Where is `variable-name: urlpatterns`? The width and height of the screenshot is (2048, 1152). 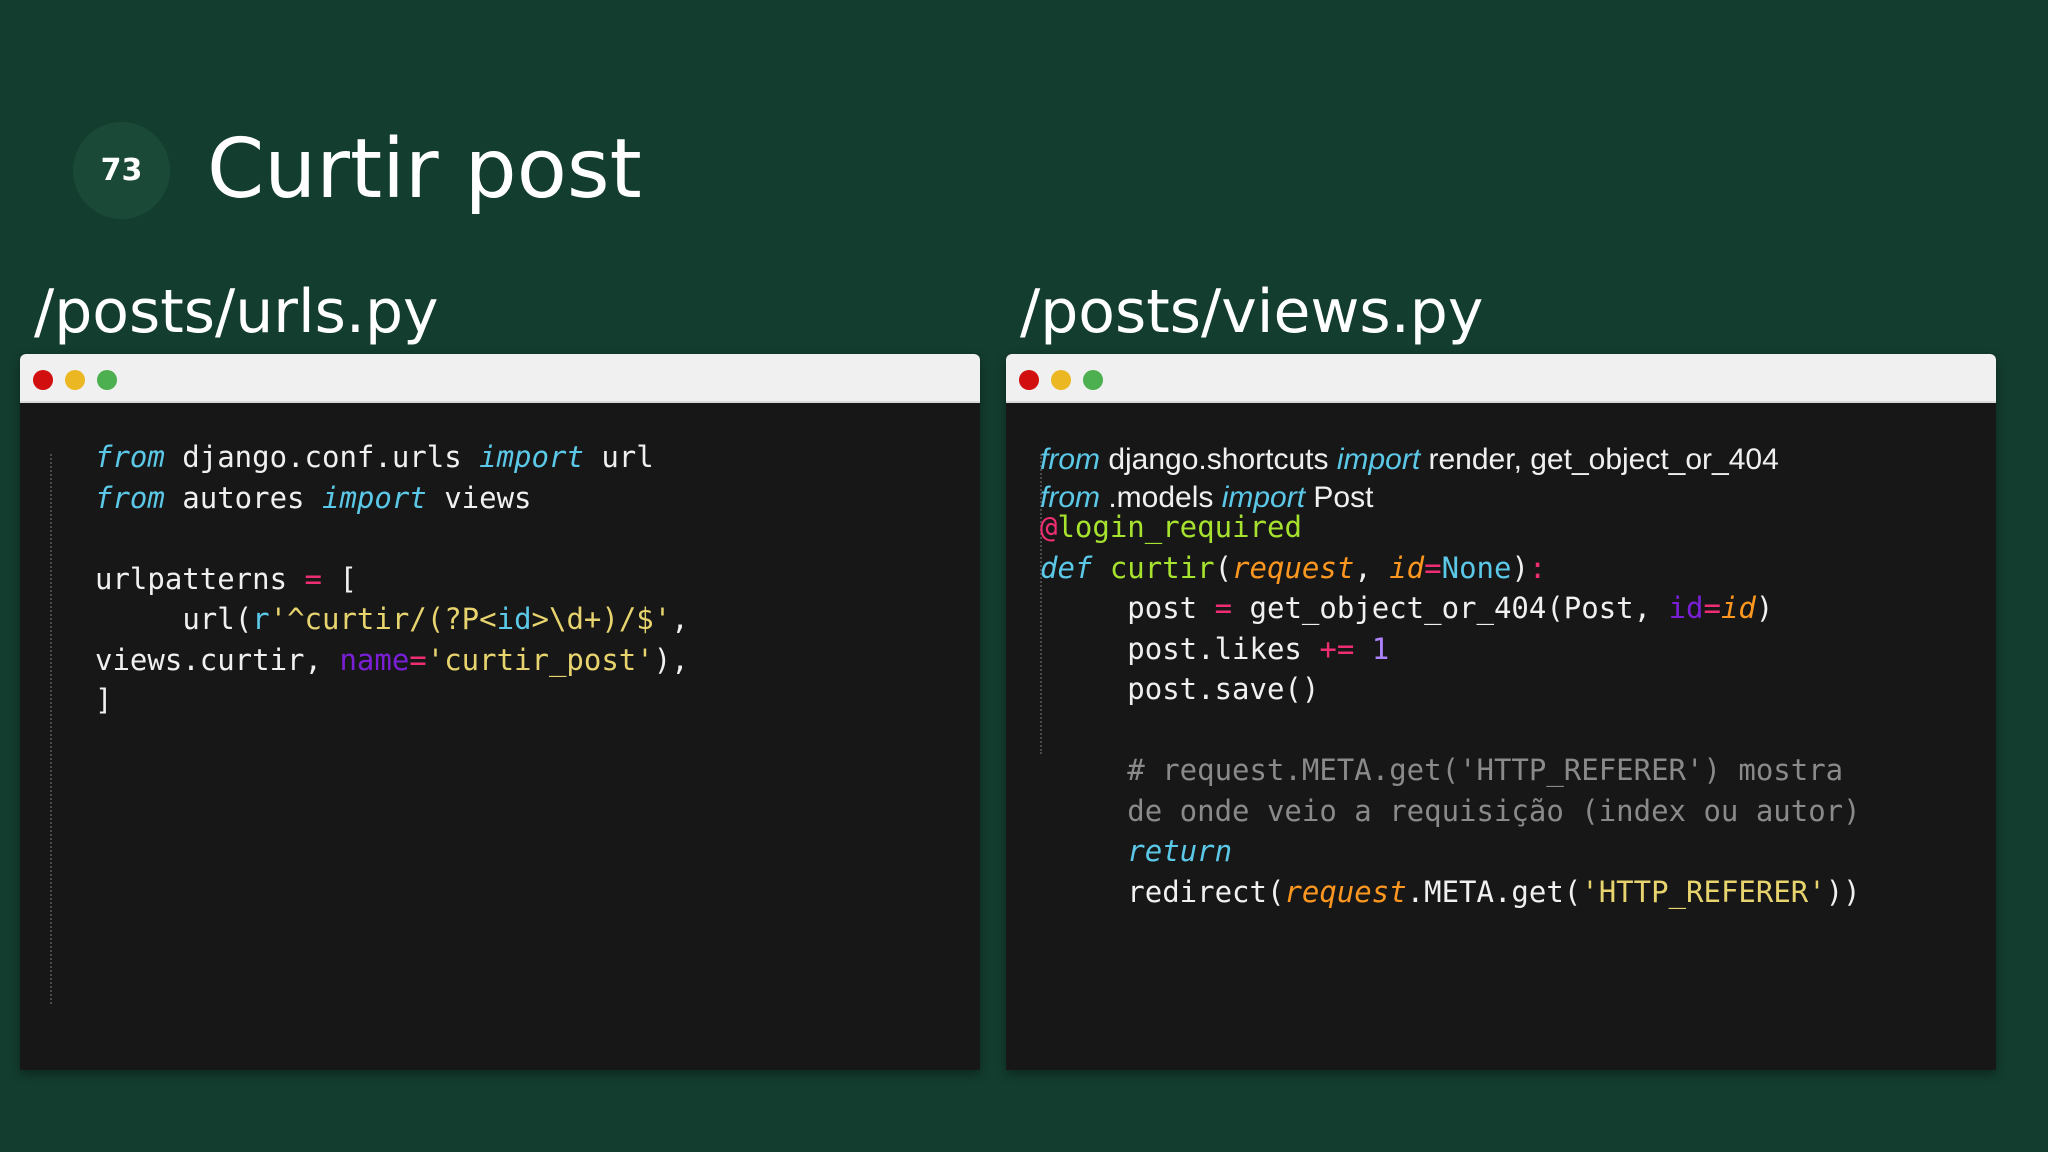 variable-name: urlpatterns is located at coordinates (200, 578).